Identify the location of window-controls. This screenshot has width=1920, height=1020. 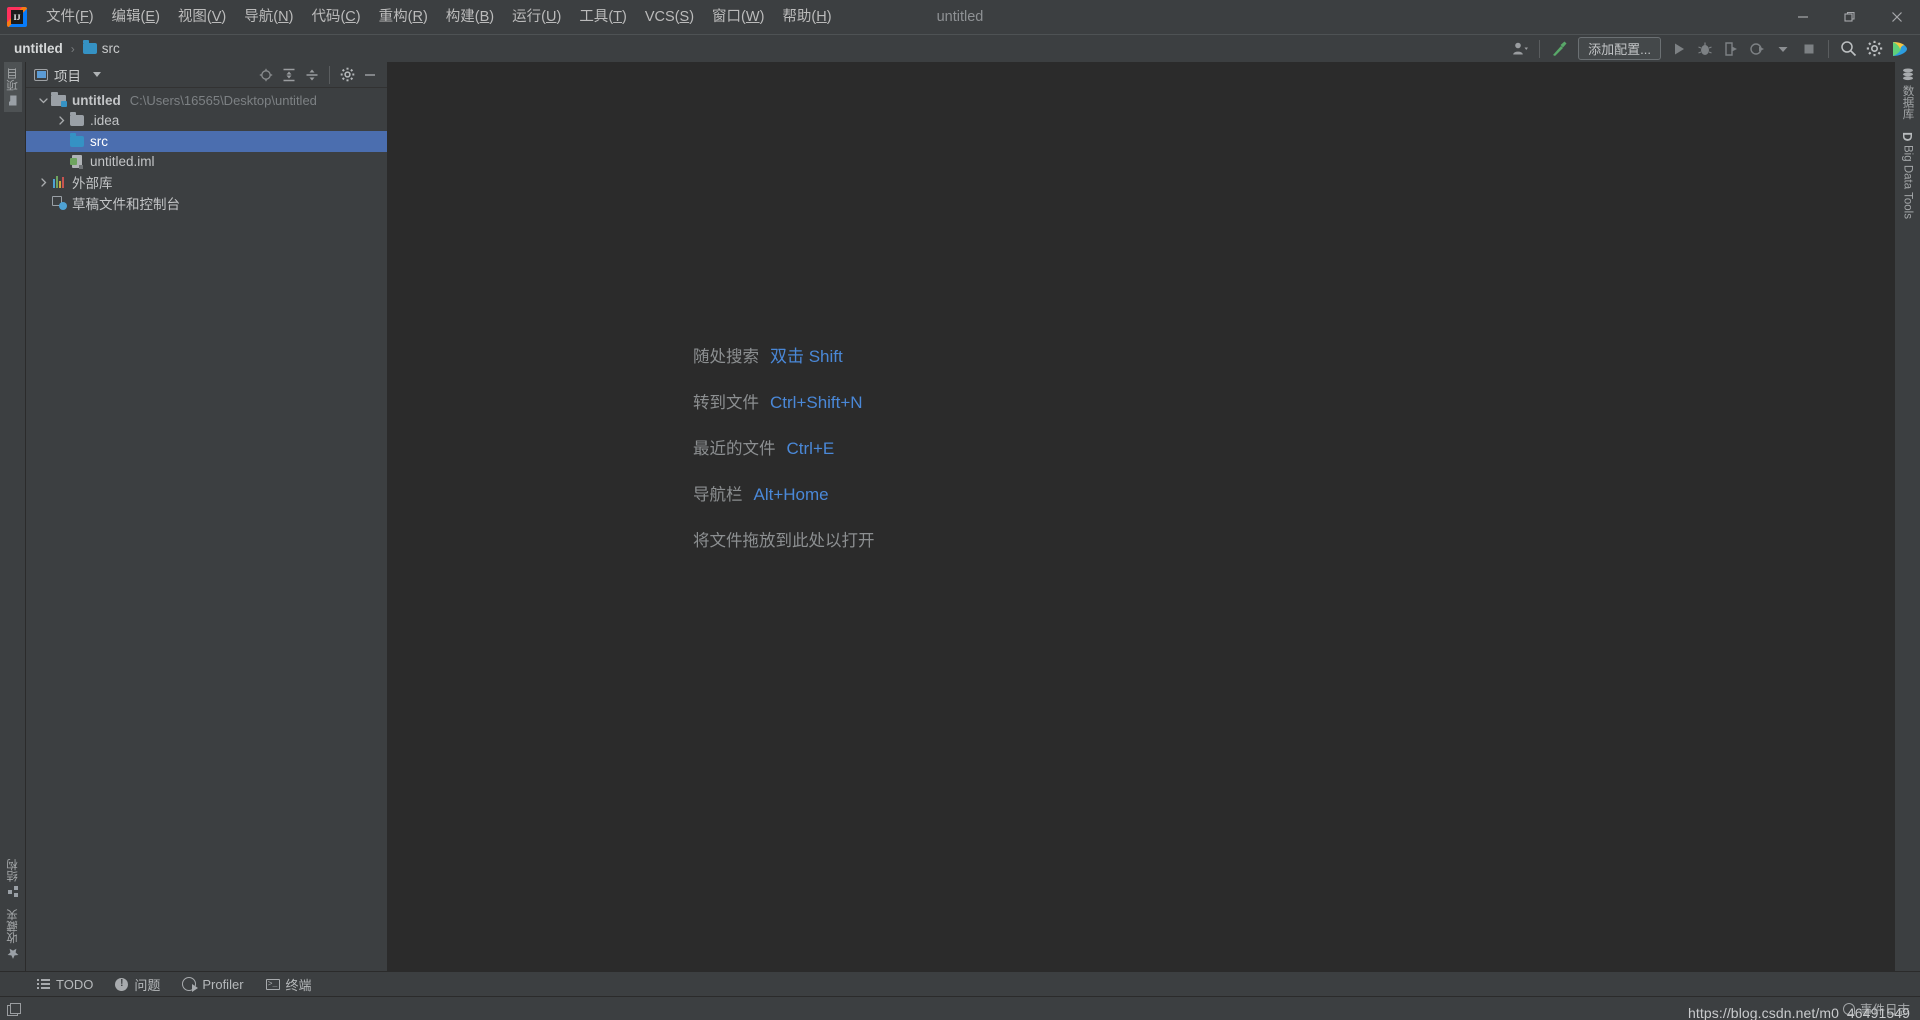
(1849, 17).